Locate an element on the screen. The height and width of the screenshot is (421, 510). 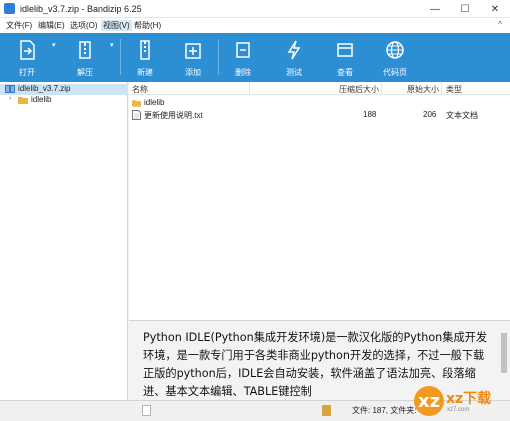
codepage-label: 代码页 is located at coordinates (395, 72).